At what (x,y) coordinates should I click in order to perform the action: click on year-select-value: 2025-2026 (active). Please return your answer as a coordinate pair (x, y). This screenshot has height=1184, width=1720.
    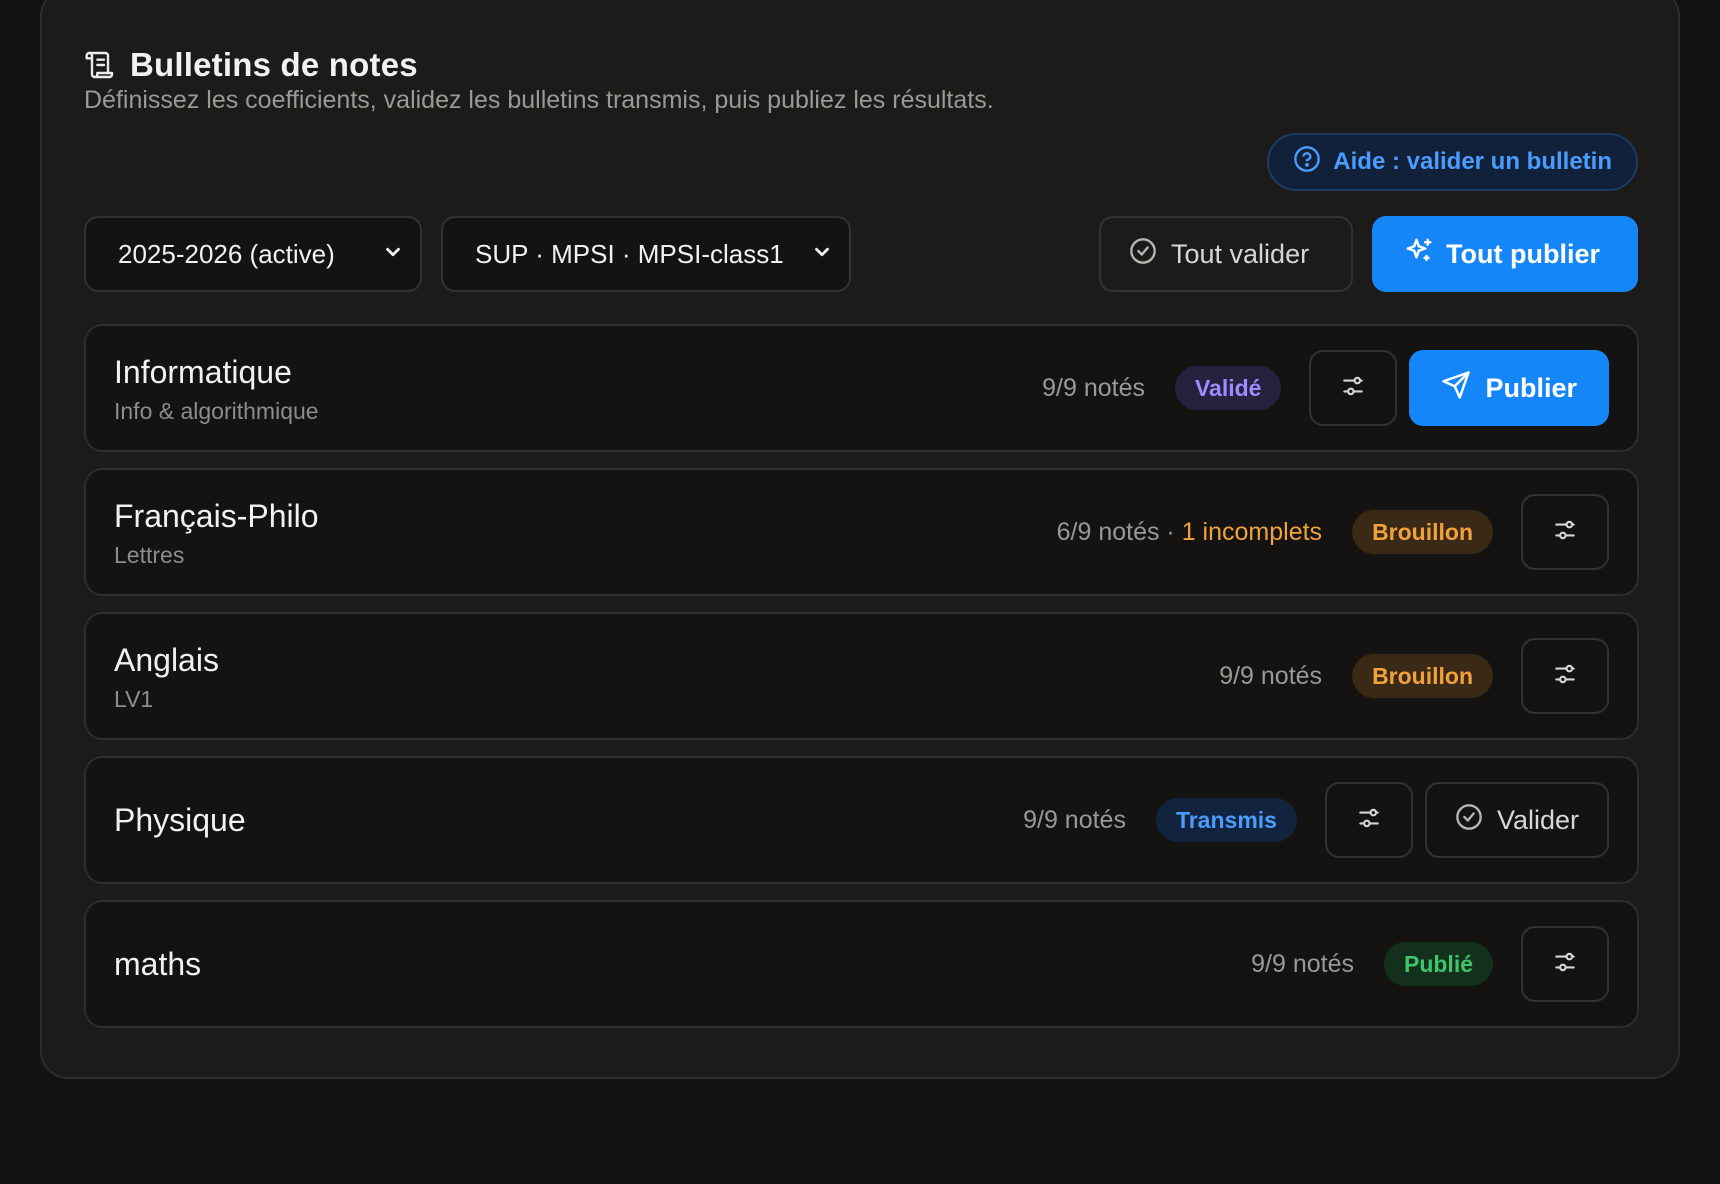
    Looking at the image, I should click on (226, 253).